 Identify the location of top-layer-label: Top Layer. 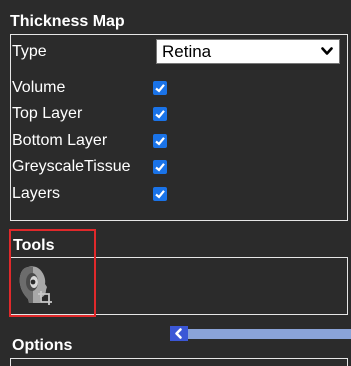
(47, 113).